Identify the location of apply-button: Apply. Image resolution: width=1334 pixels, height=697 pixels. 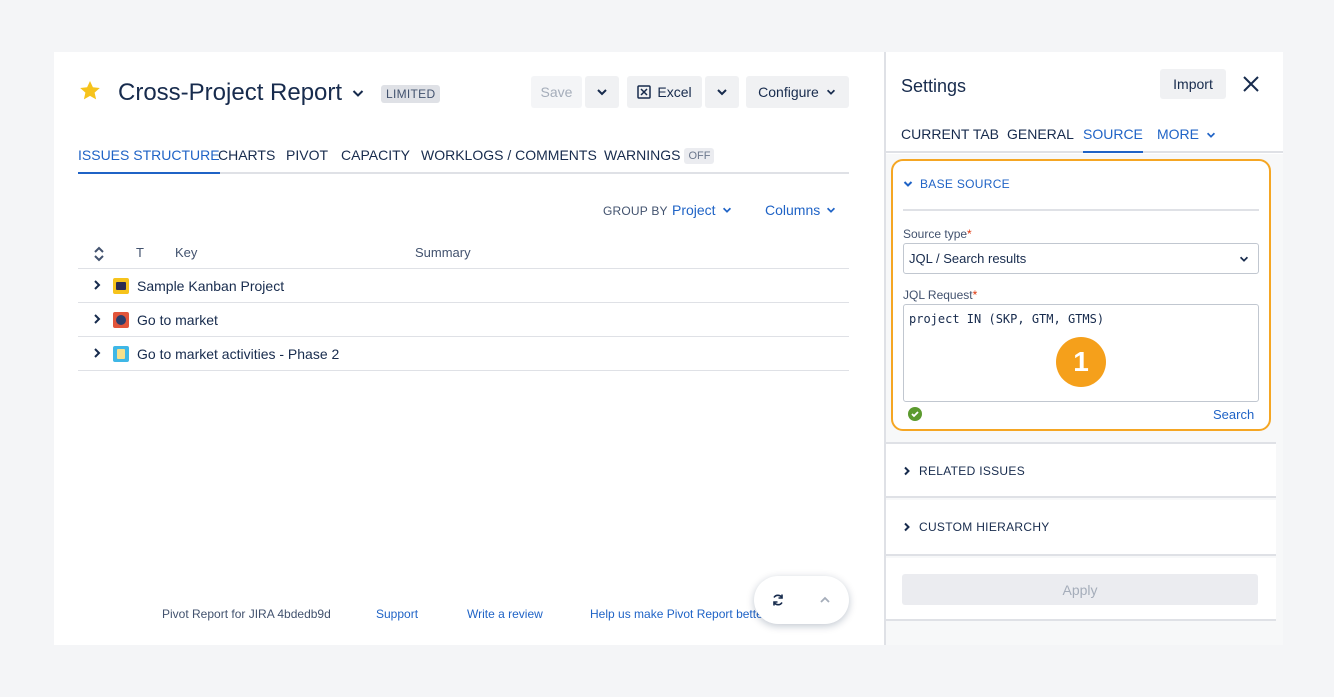
(1080, 589).